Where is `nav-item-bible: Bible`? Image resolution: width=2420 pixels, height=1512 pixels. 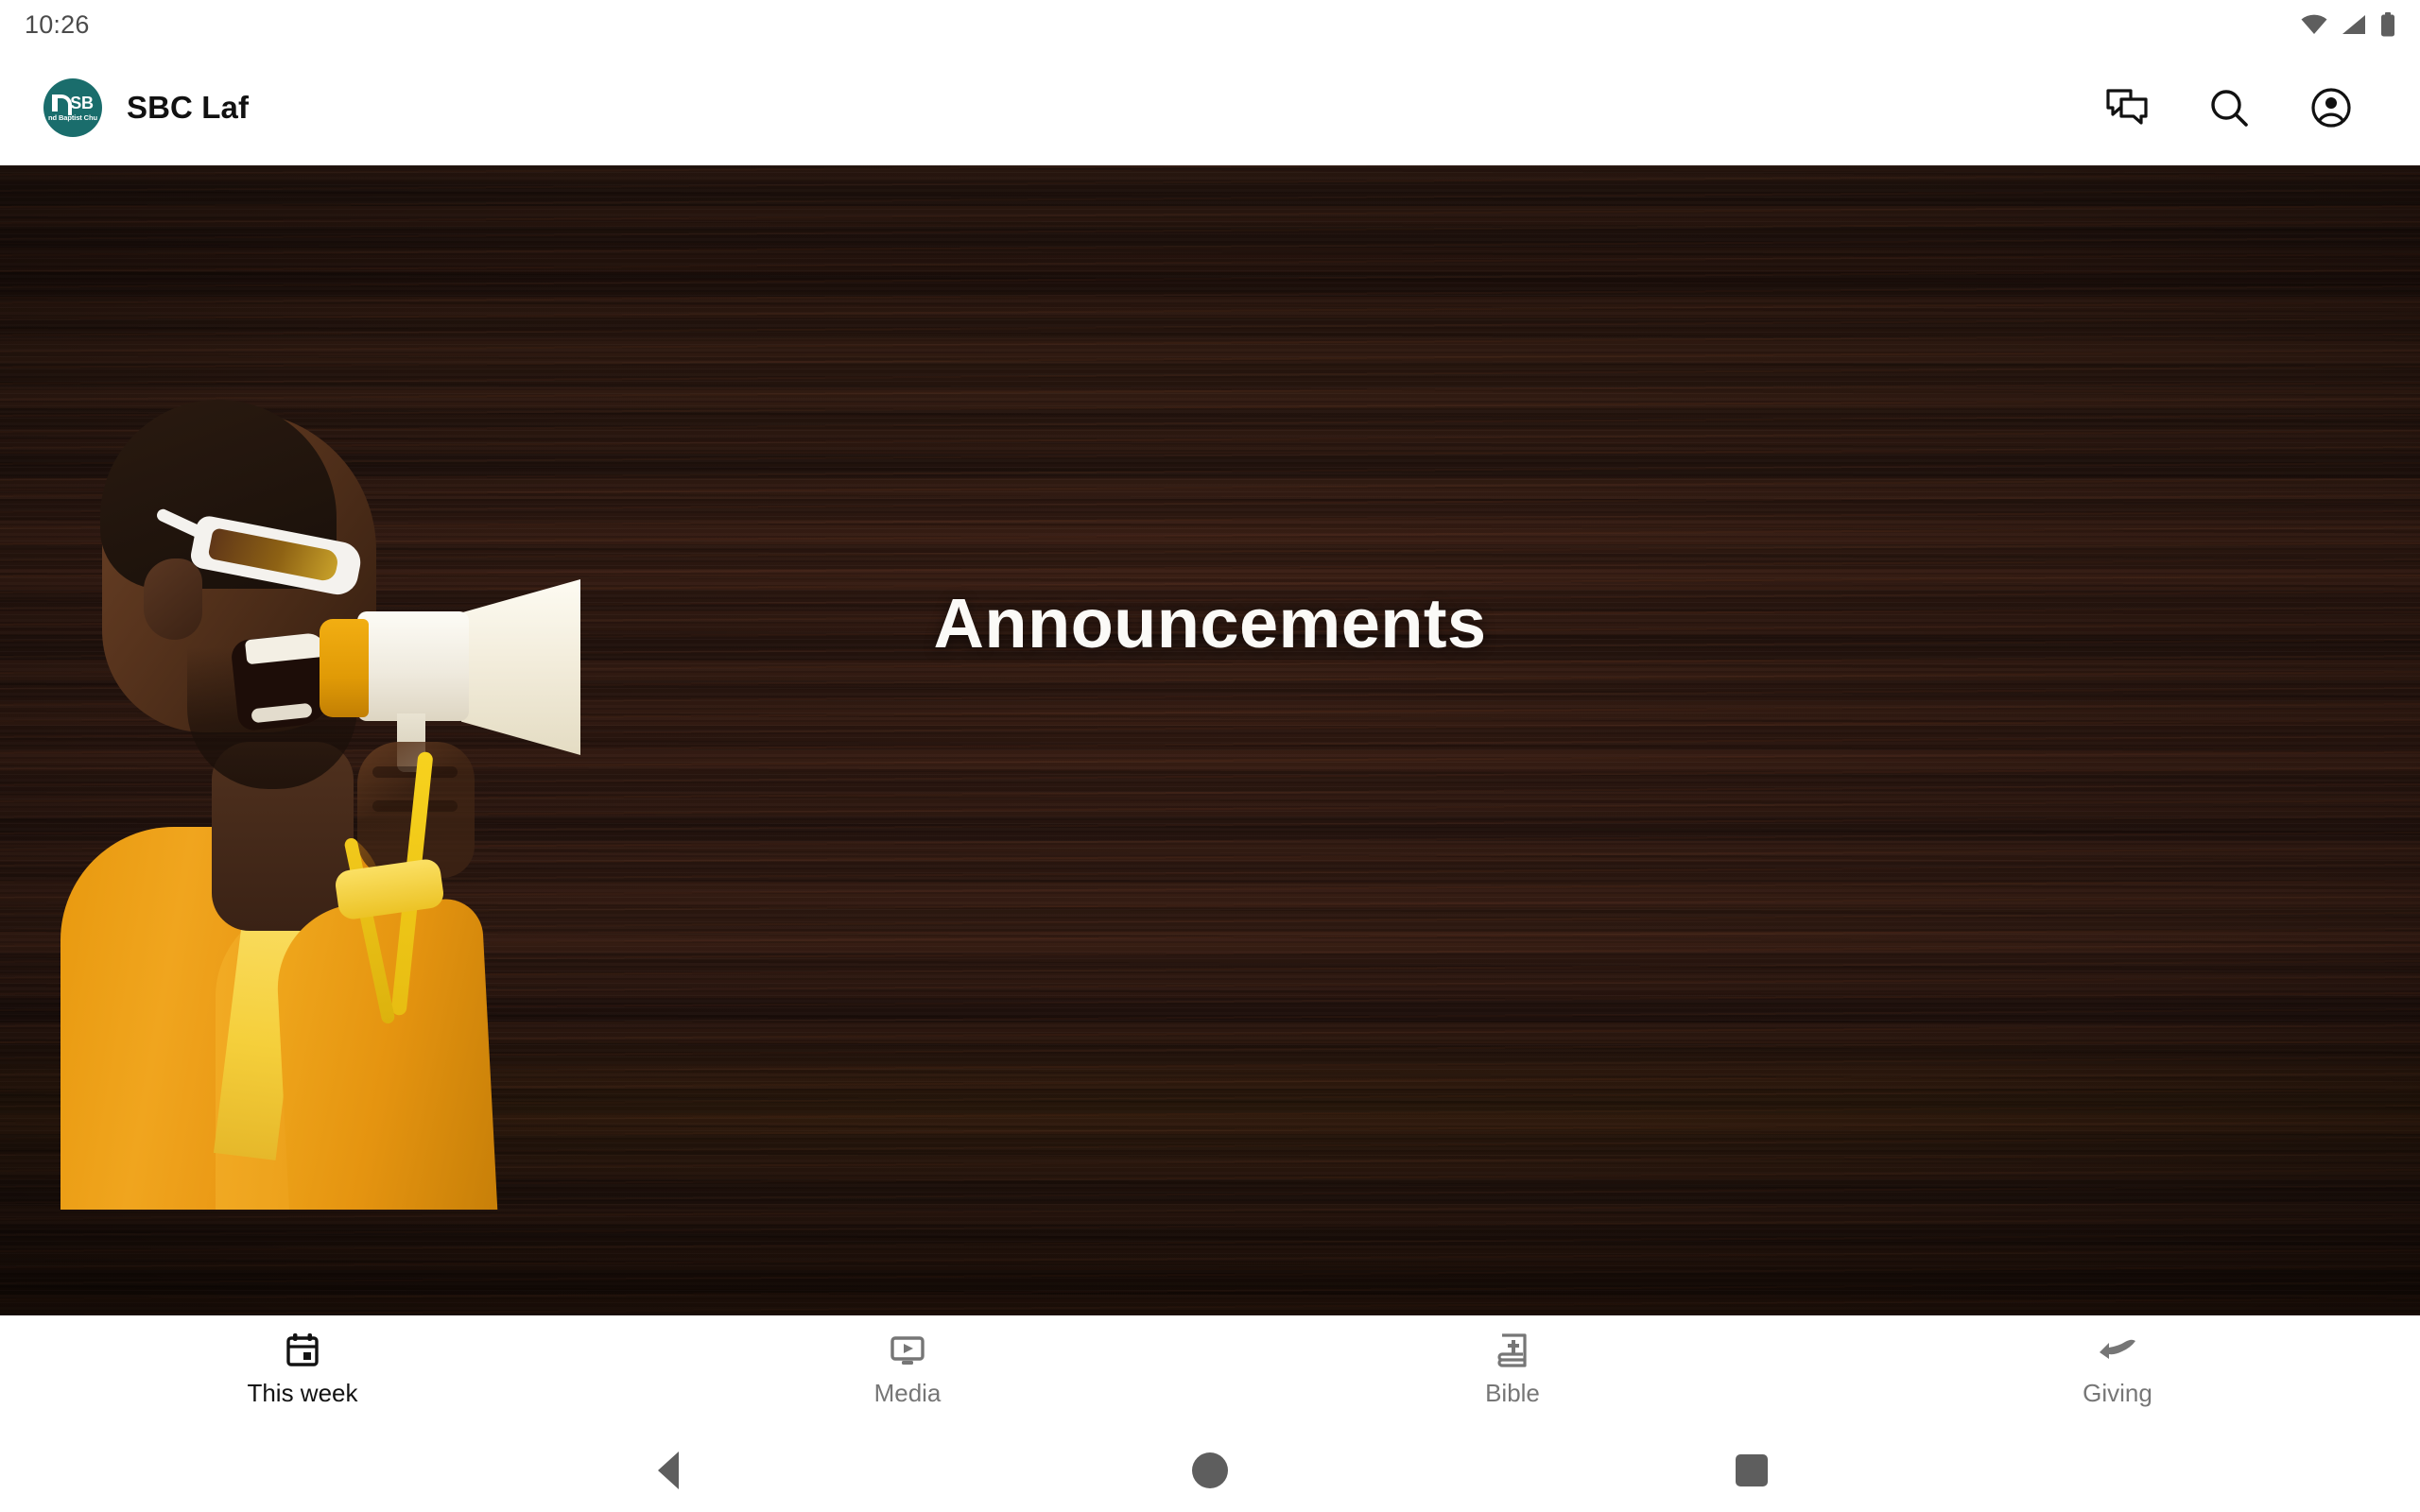 nav-item-bible: Bible is located at coordinates (1512, 1360).